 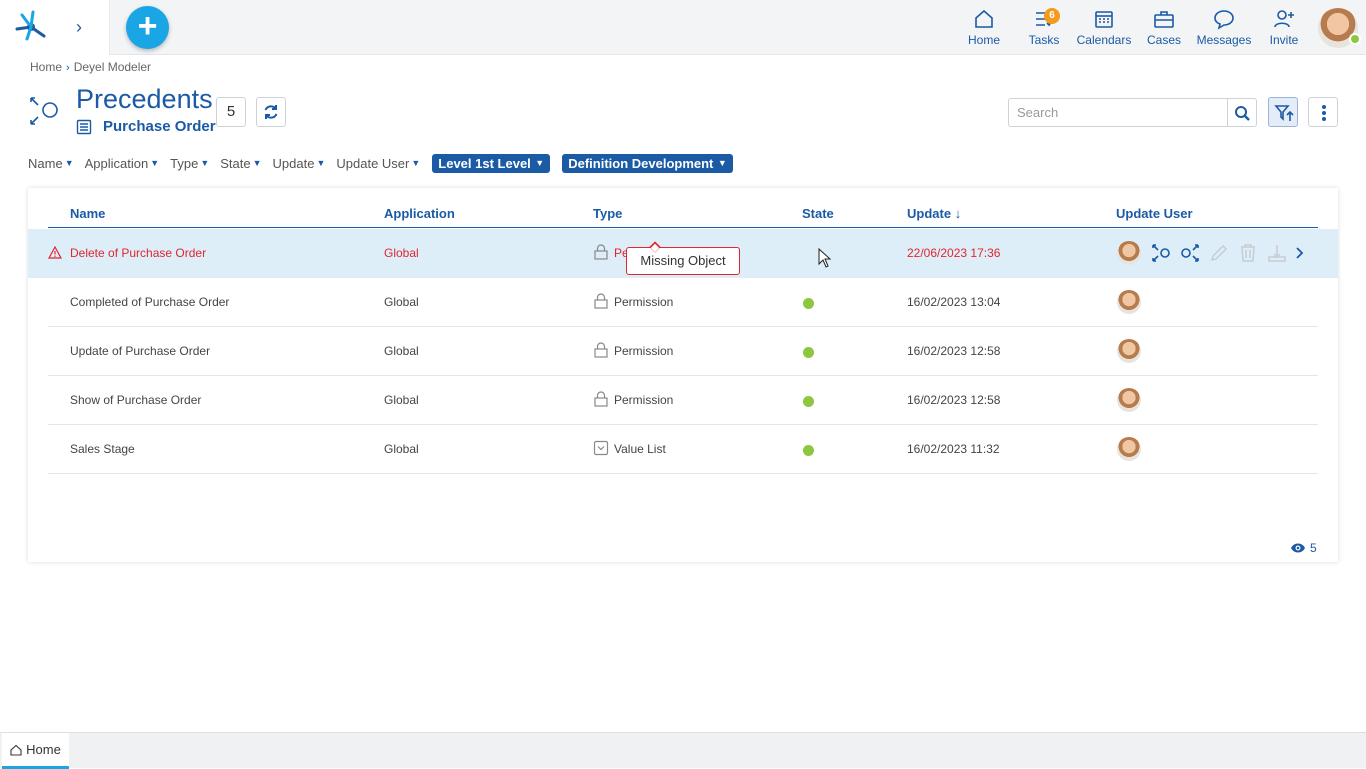 What do you see at coordinates (1190, 253) in the screenshot?
I see `dependents-action-icon` at bounding box center [1190, 253].